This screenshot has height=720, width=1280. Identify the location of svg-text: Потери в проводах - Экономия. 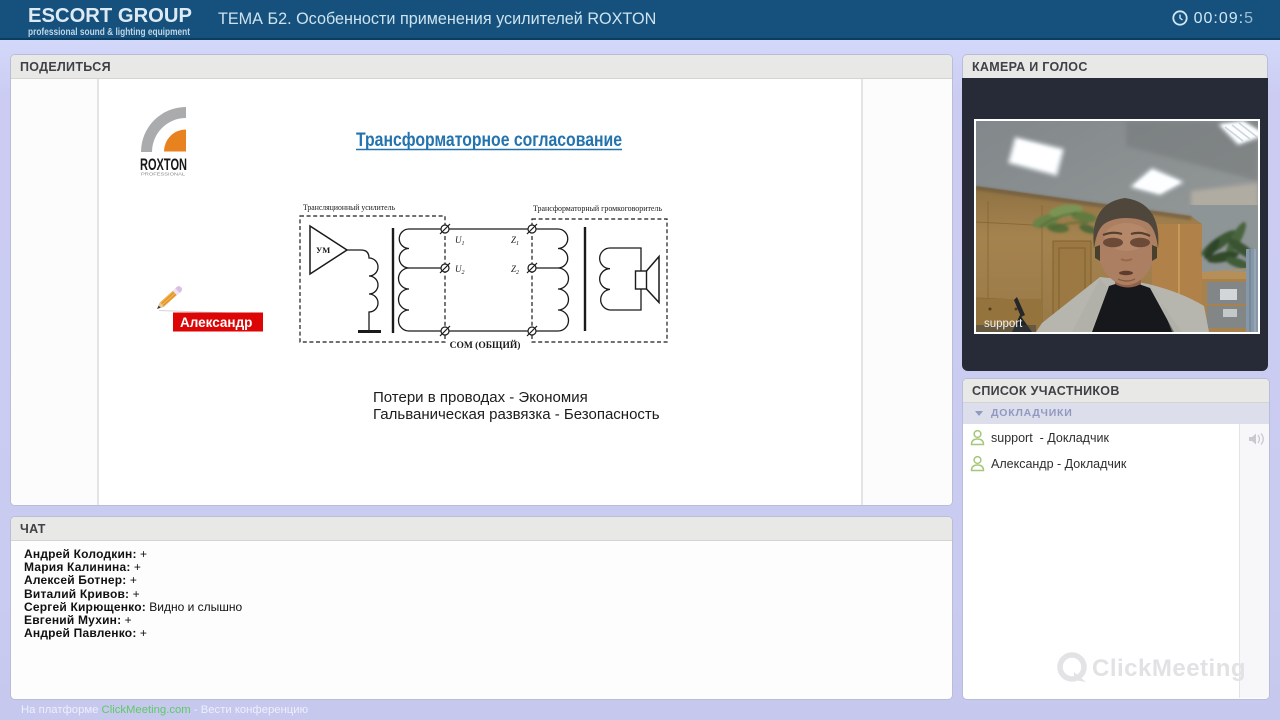
(480, 397).